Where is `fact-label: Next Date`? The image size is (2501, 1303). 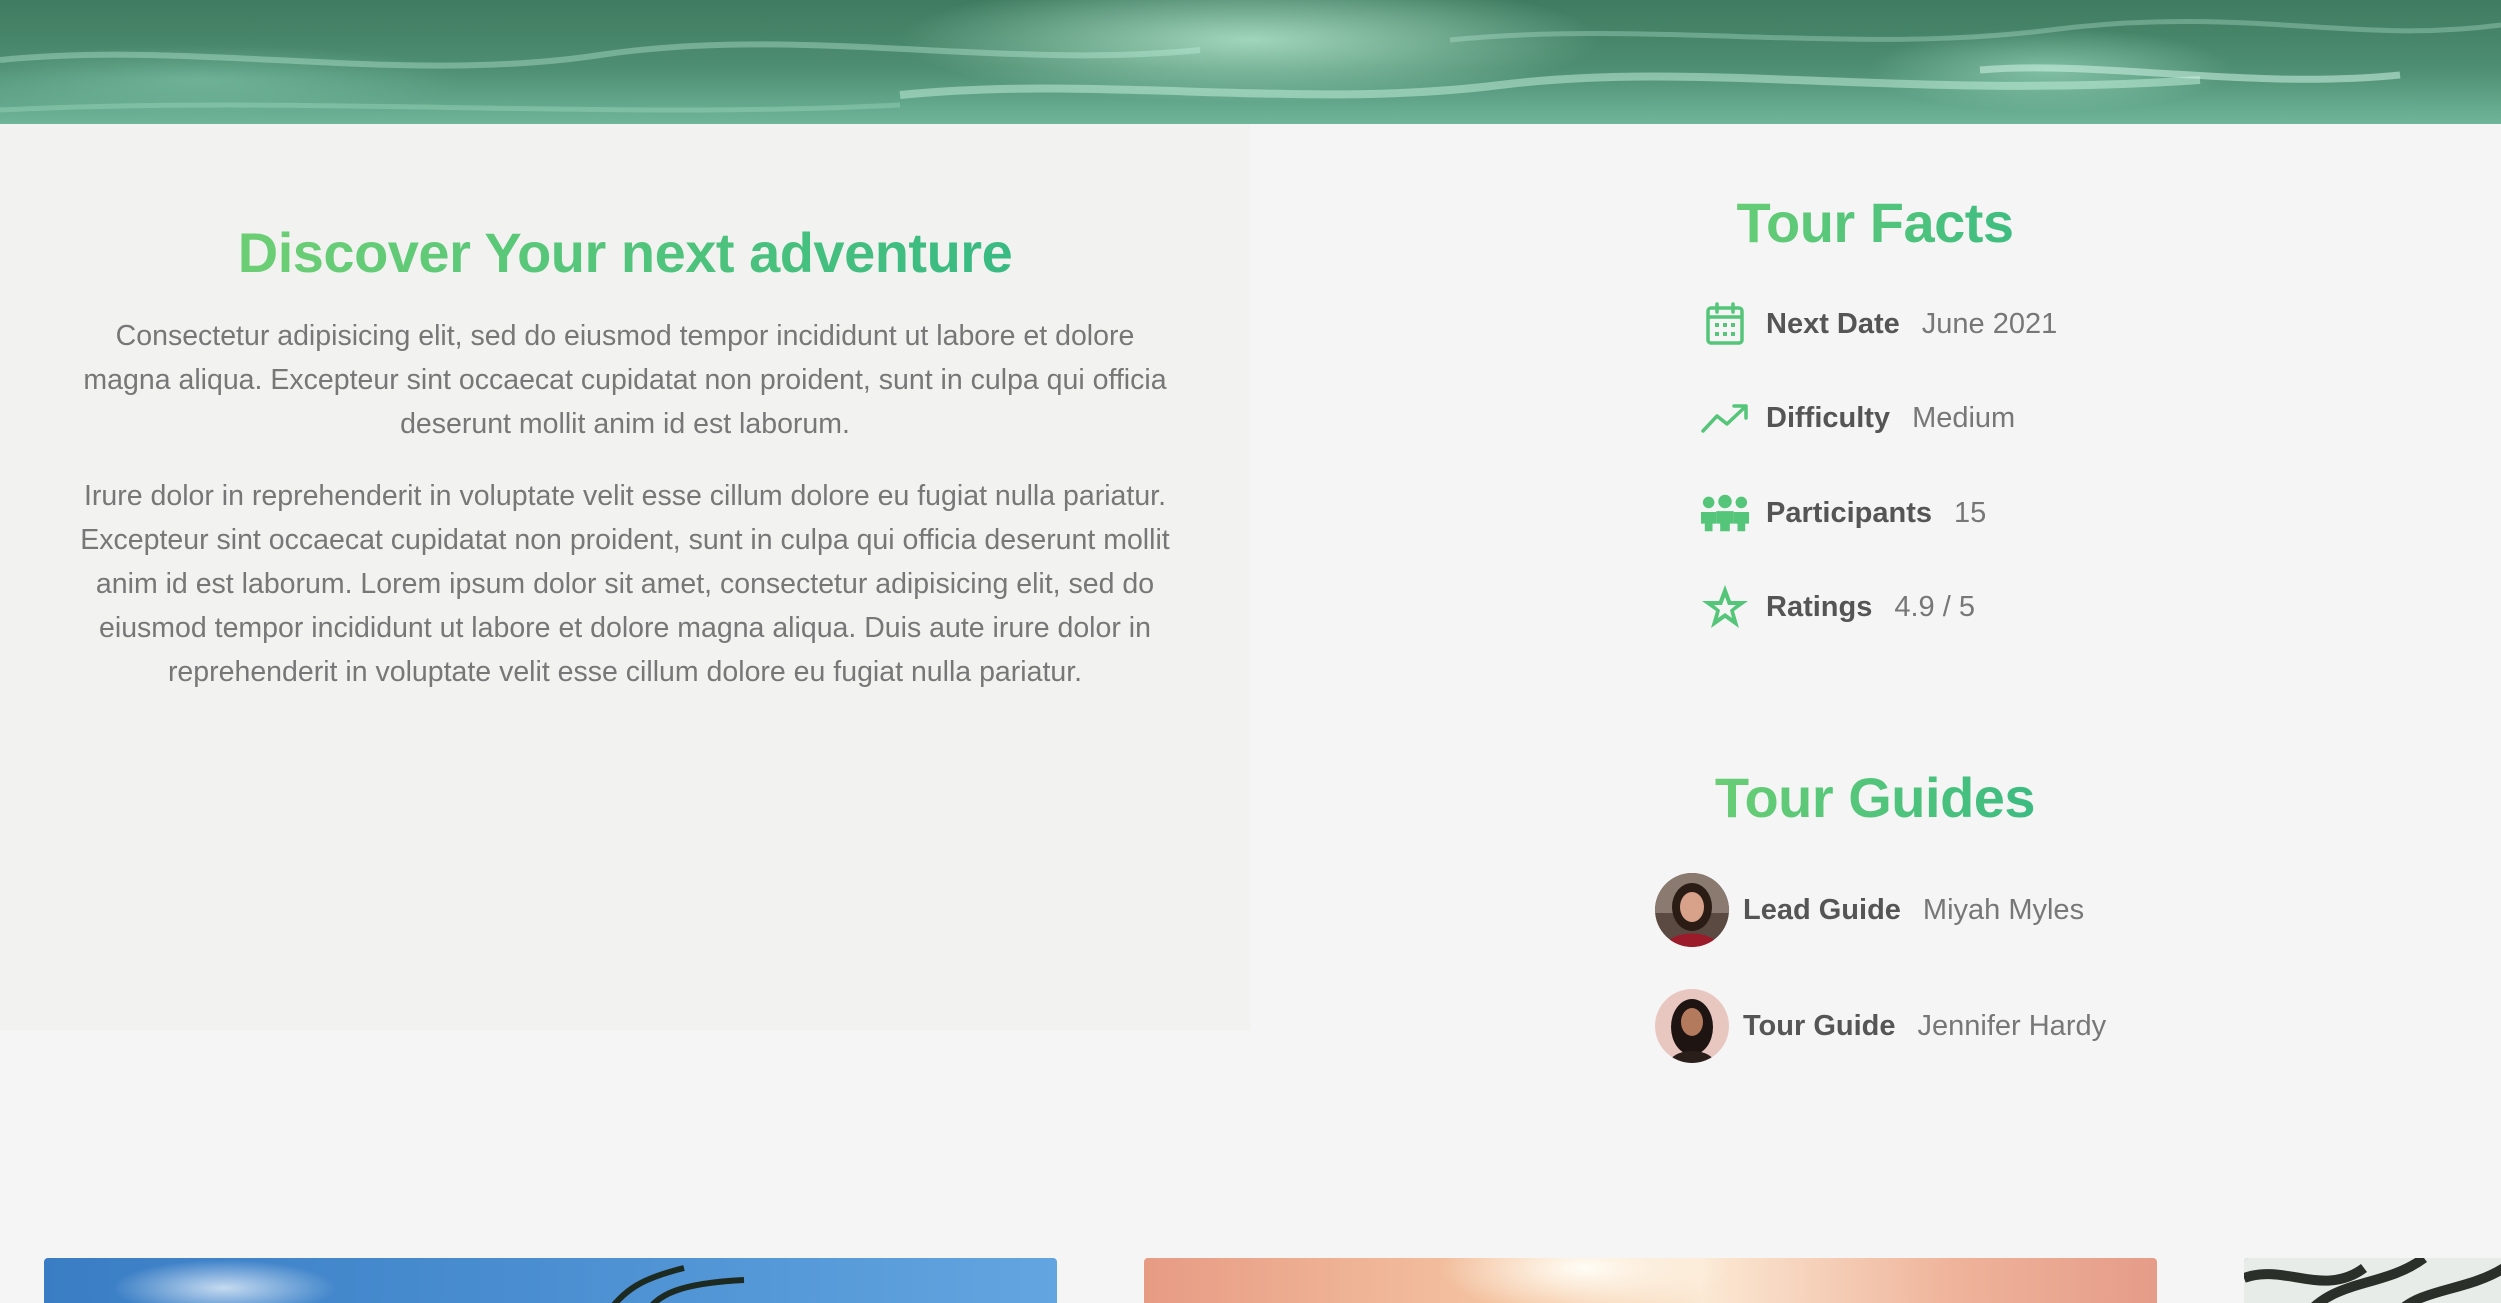
fact-label: Next Date is located at coordinates (1833, 323).